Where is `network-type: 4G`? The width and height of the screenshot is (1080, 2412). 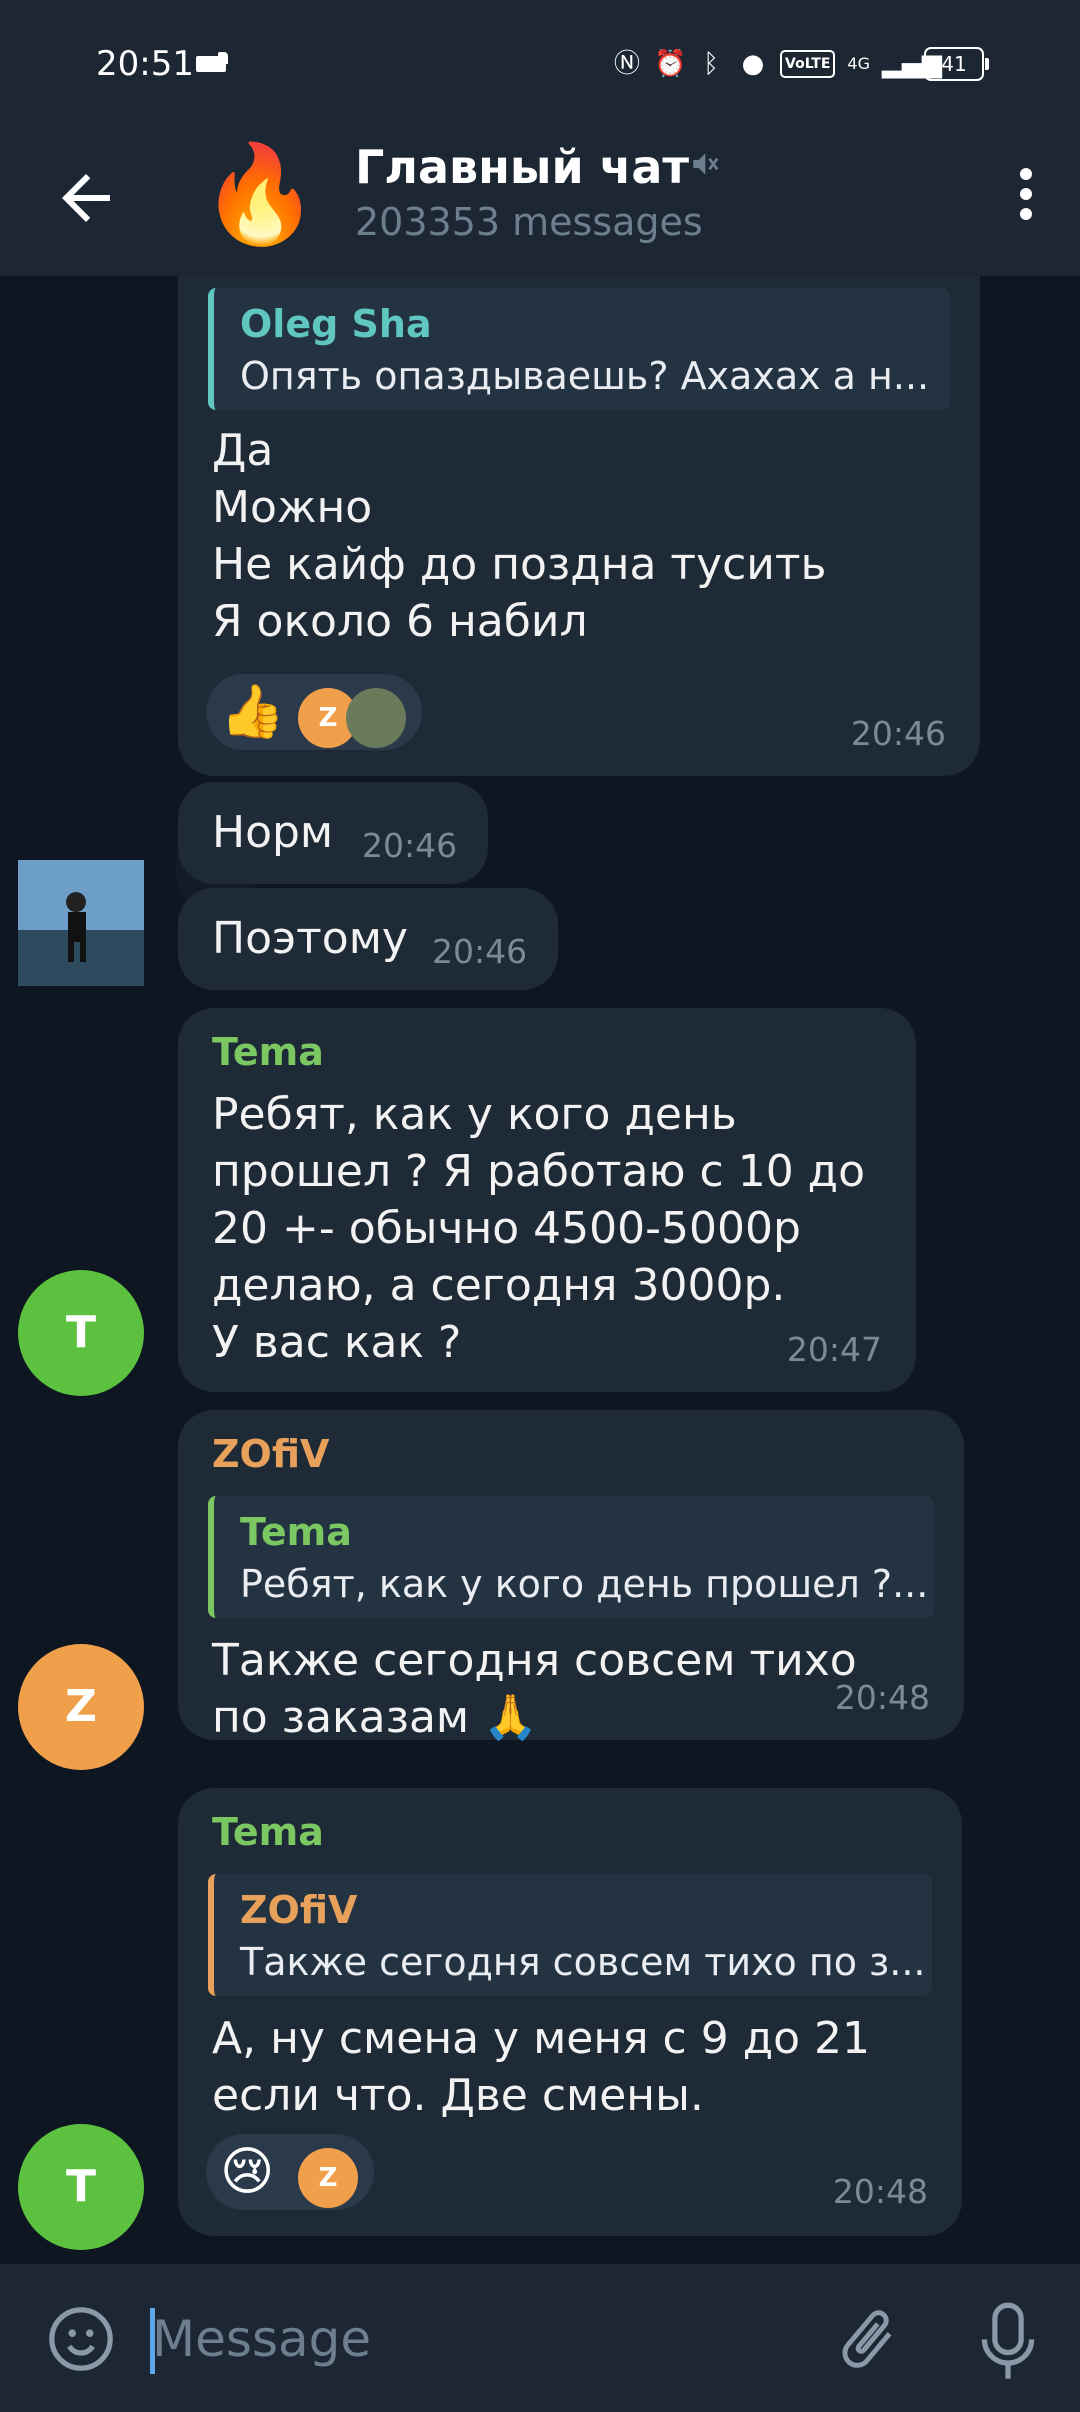
network-type: 4G is located at coordinates (858, 63).